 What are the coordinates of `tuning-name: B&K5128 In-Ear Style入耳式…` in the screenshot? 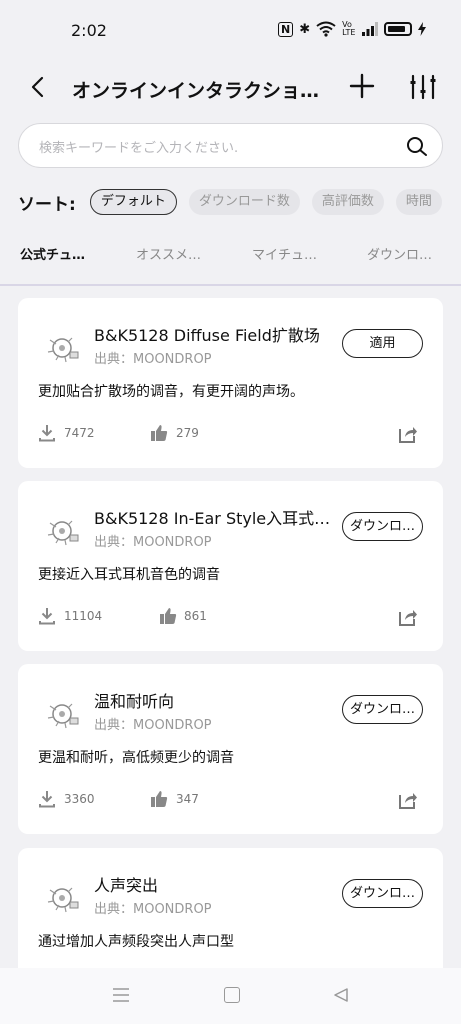 It's located at (212, 518).